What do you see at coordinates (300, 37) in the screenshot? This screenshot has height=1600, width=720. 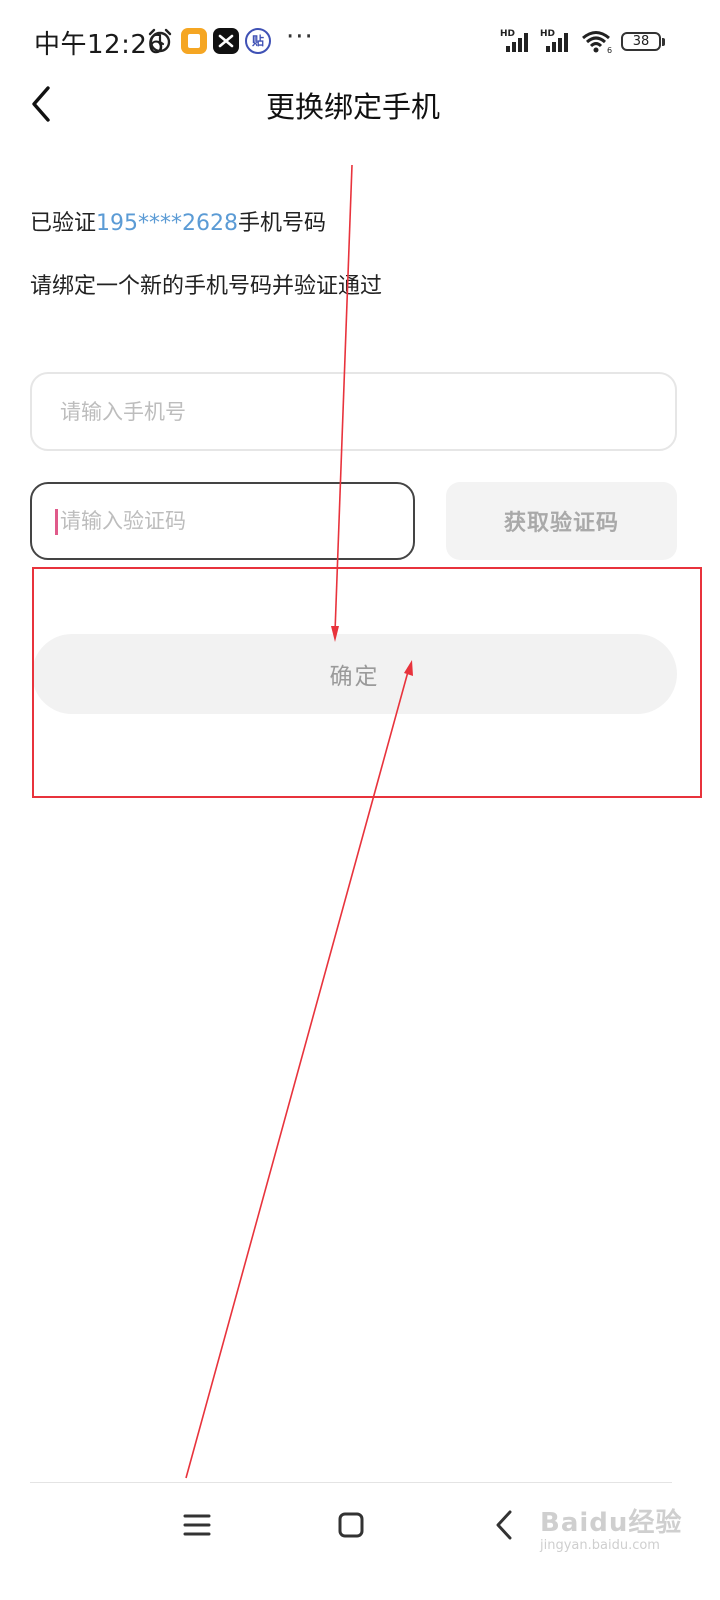 I see `more-notifications-icon: ···` at bounding box center [300, 37].